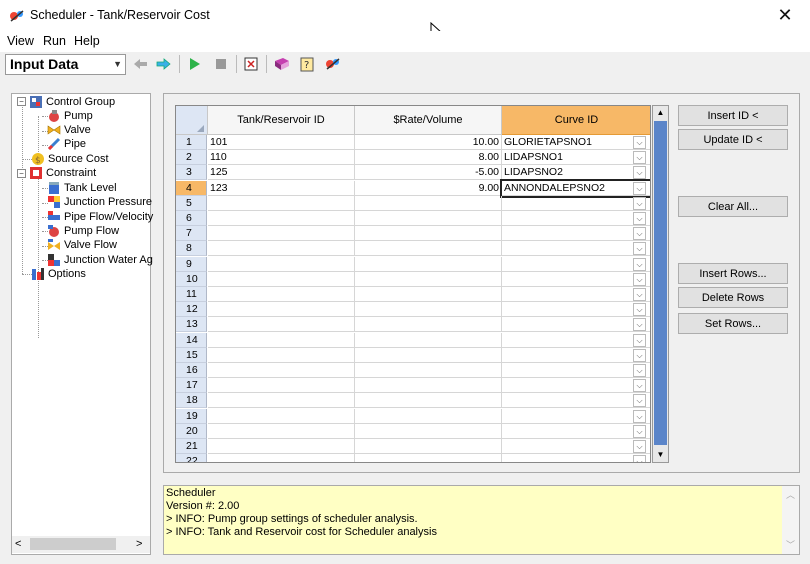 This screenshot has height=564, width=810. What do you see at coordinates (785, 15) in the screenshot?
I see `close-button: ✕` at bounding box center [785, 15].